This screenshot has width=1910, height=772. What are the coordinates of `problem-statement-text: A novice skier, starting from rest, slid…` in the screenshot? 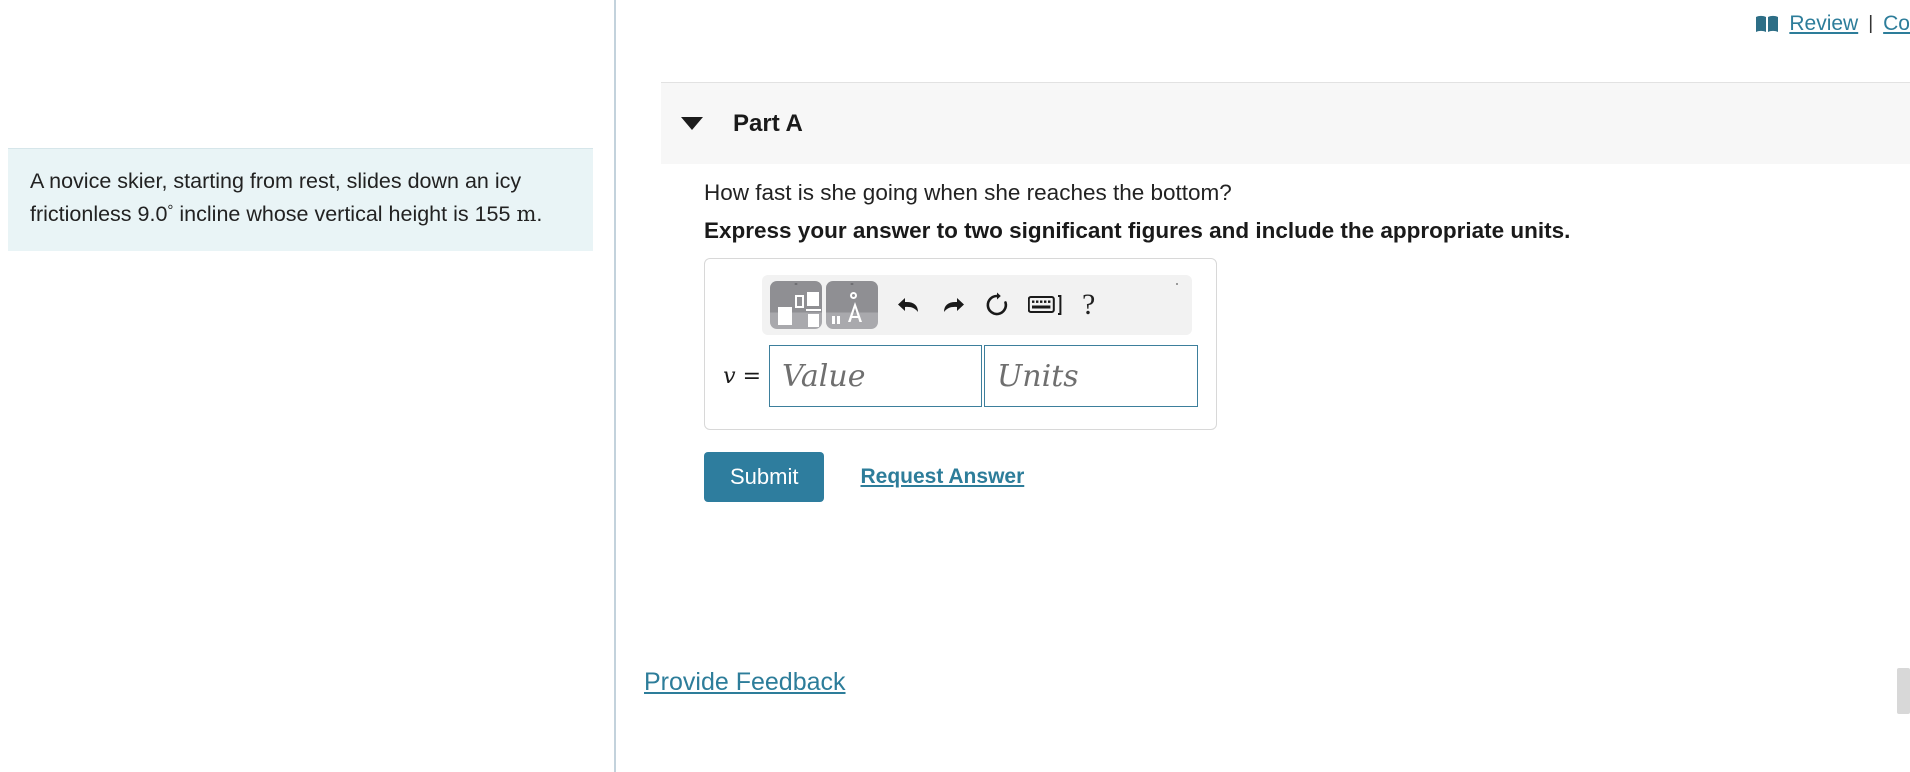 It's located at (300, 198).